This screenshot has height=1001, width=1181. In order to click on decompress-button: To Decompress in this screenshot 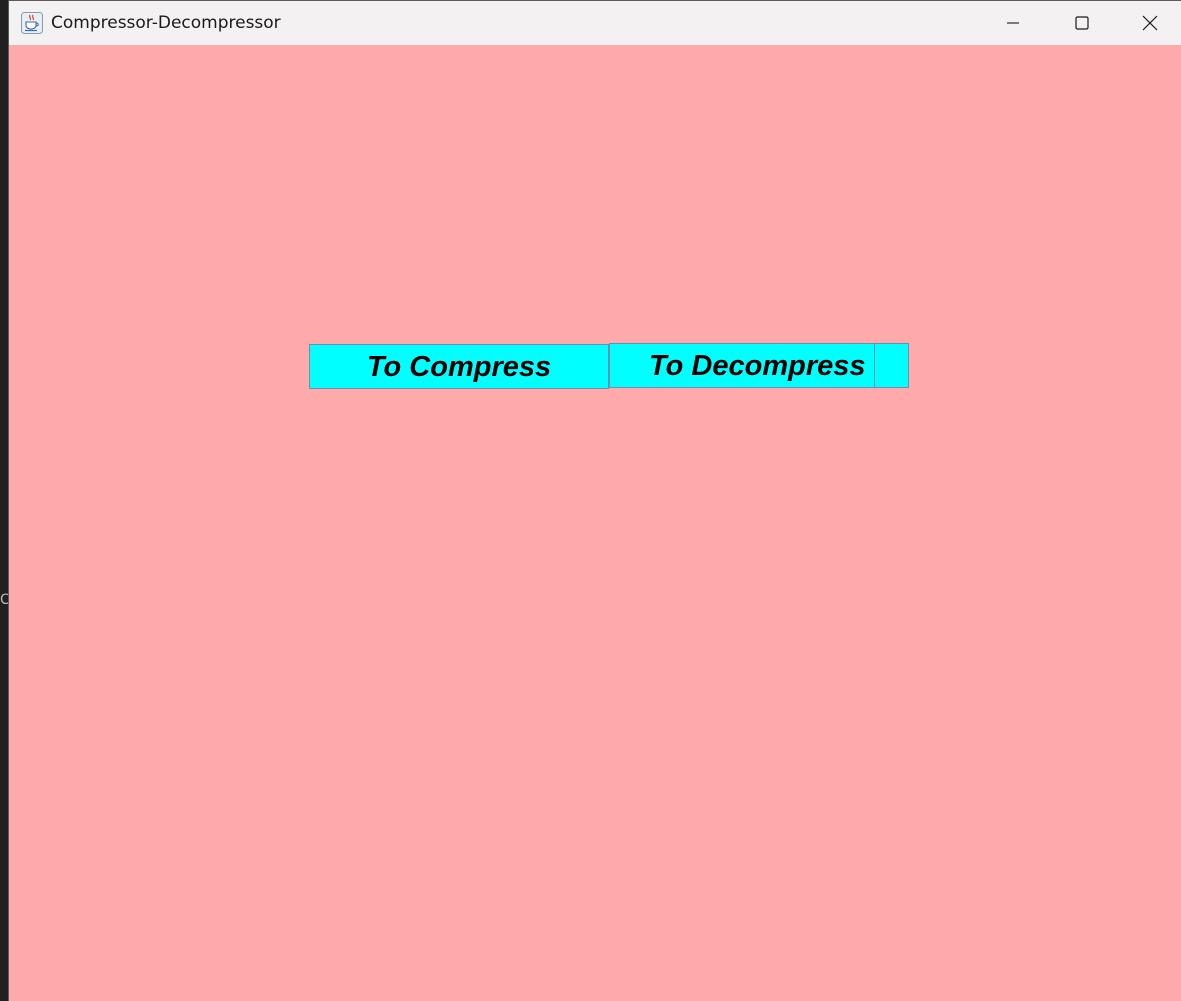, I will do `click(759, 365)`.